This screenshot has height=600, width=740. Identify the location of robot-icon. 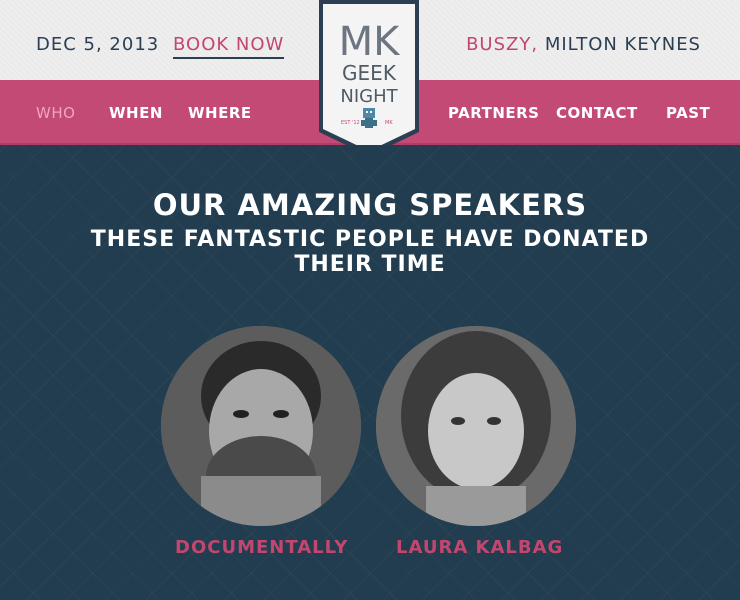
(369, 118).